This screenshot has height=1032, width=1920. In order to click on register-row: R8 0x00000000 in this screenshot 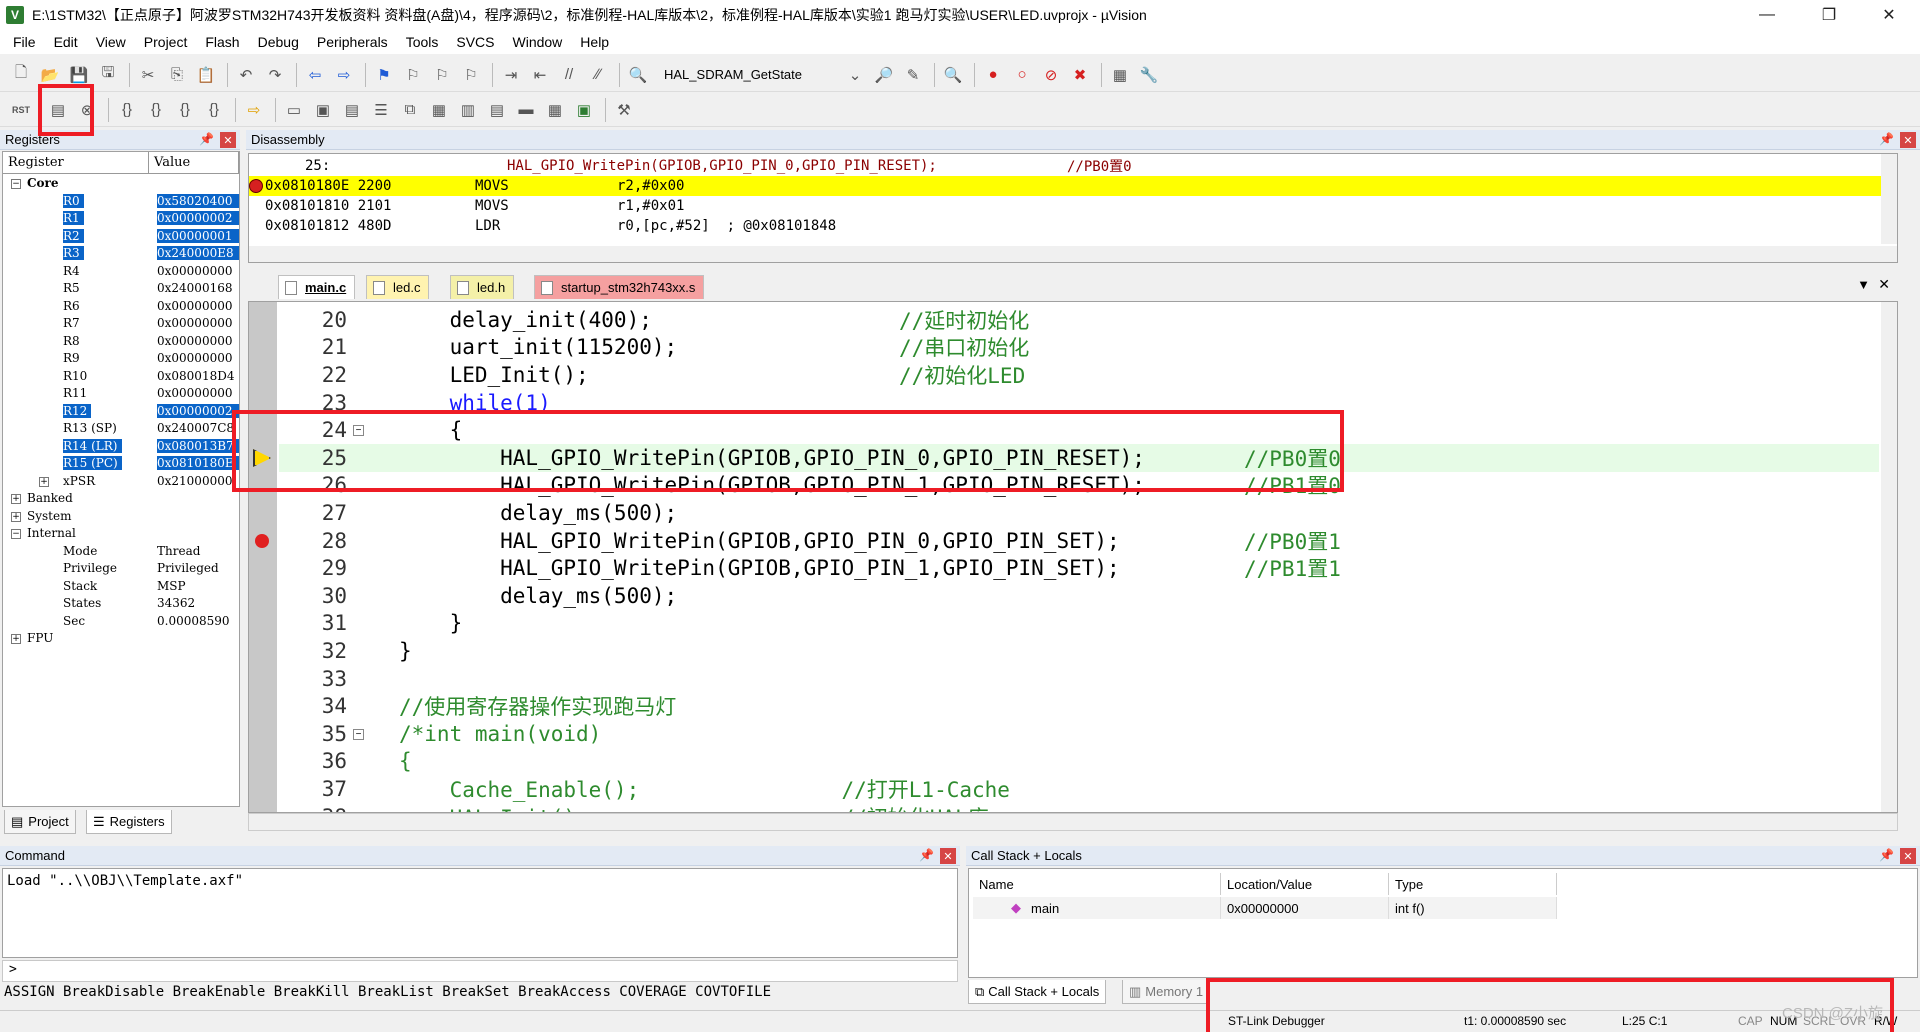, I will do `click(121, 342)`.